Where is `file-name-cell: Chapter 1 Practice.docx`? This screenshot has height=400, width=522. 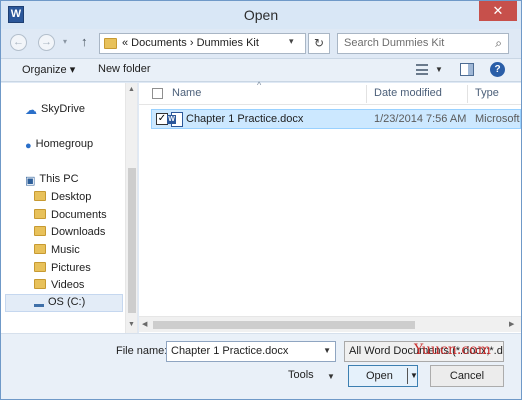 file-name-cell: Chapter 1 Practice.docx is located at coordinates (244, 119).